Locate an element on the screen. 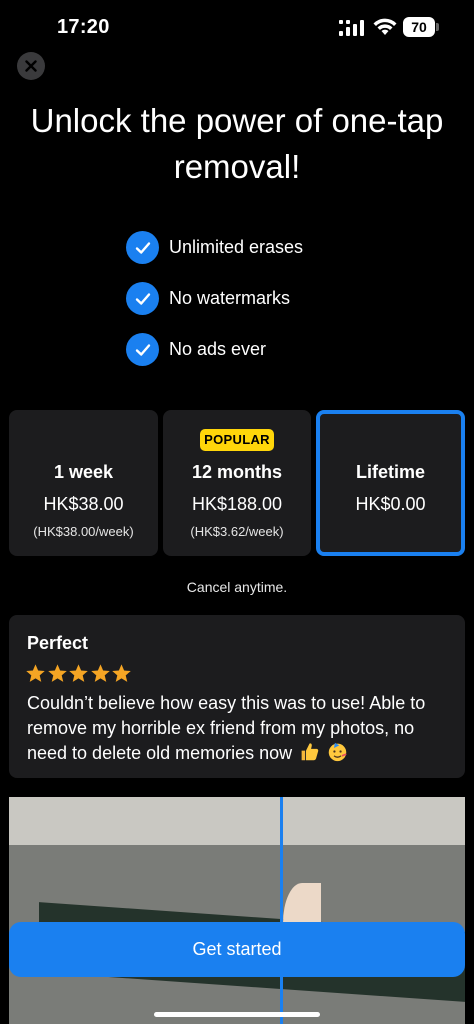 The height and width of the screenshot is (1024, 474). feature-label: Unlimited erases is located at coordinates (236, 247).